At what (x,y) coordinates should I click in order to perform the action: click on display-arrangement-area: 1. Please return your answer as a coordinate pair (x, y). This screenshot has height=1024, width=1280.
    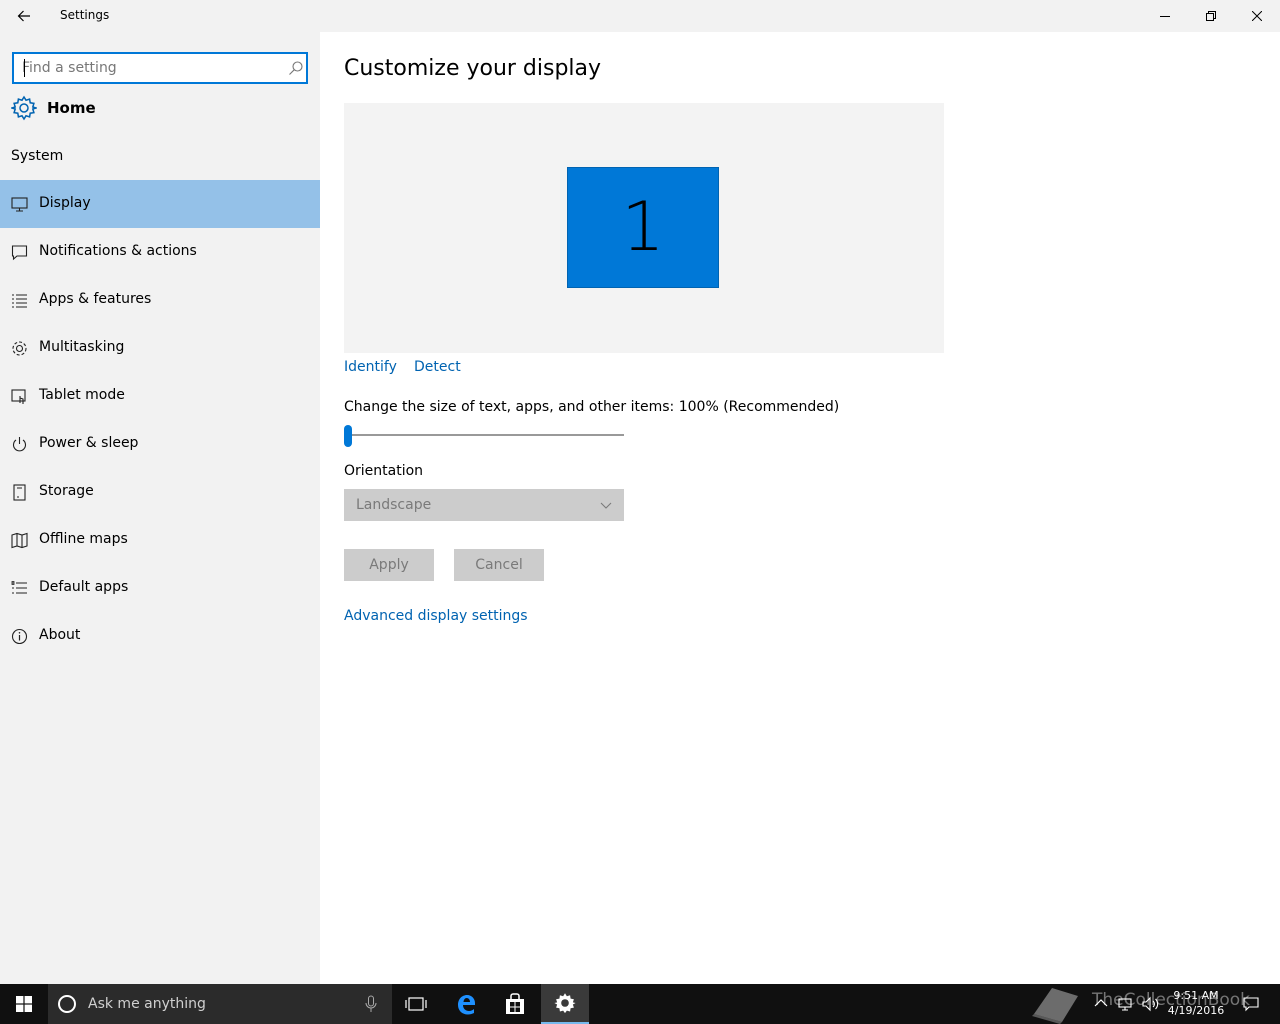
    Looking at the image, I should click on (644, 228).